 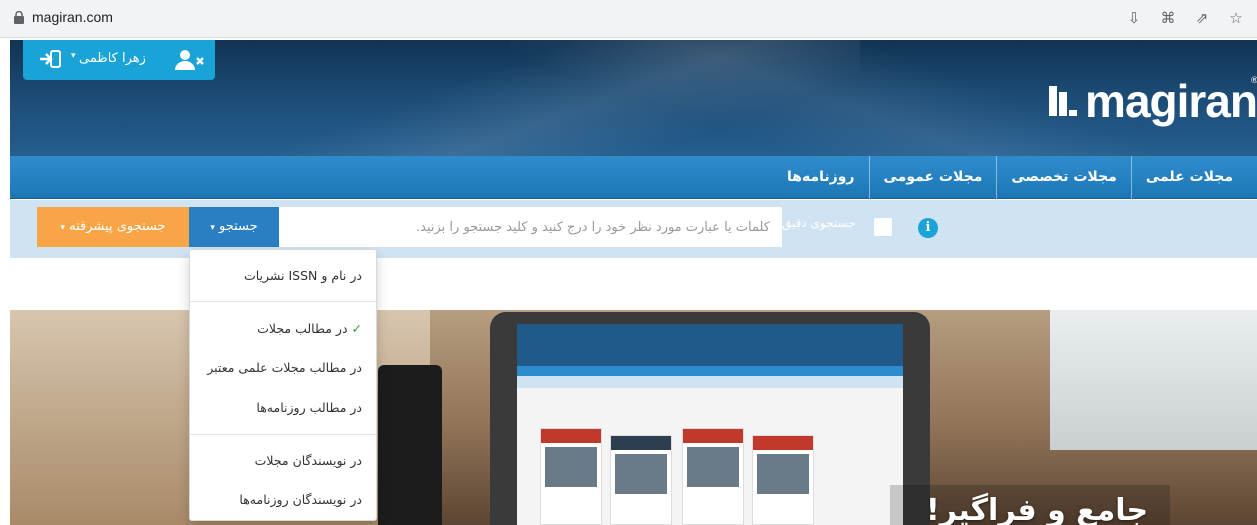 I want to click on dropdown-item-valid-journal-content: در مطالب مجلات علمی معتبر, so click(x=284, y=367).